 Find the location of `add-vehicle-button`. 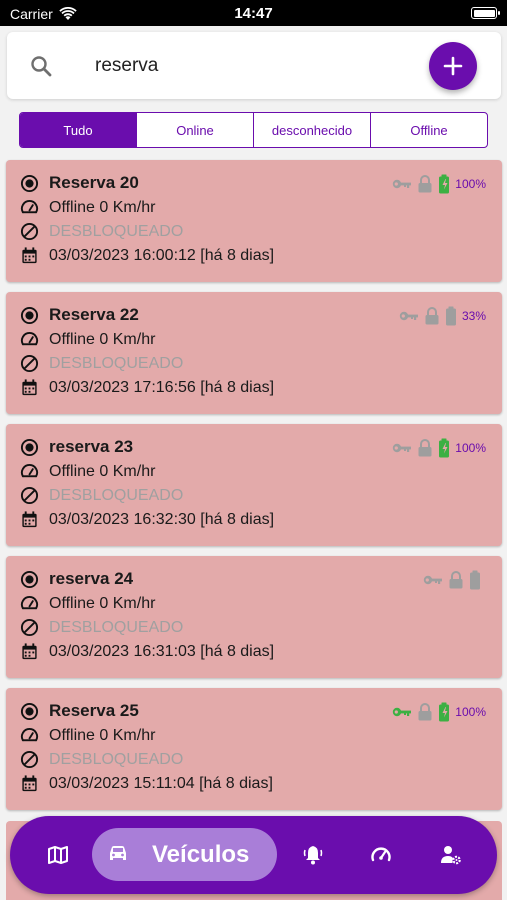

add-vehicle-button is located at coordinates (453, 66).